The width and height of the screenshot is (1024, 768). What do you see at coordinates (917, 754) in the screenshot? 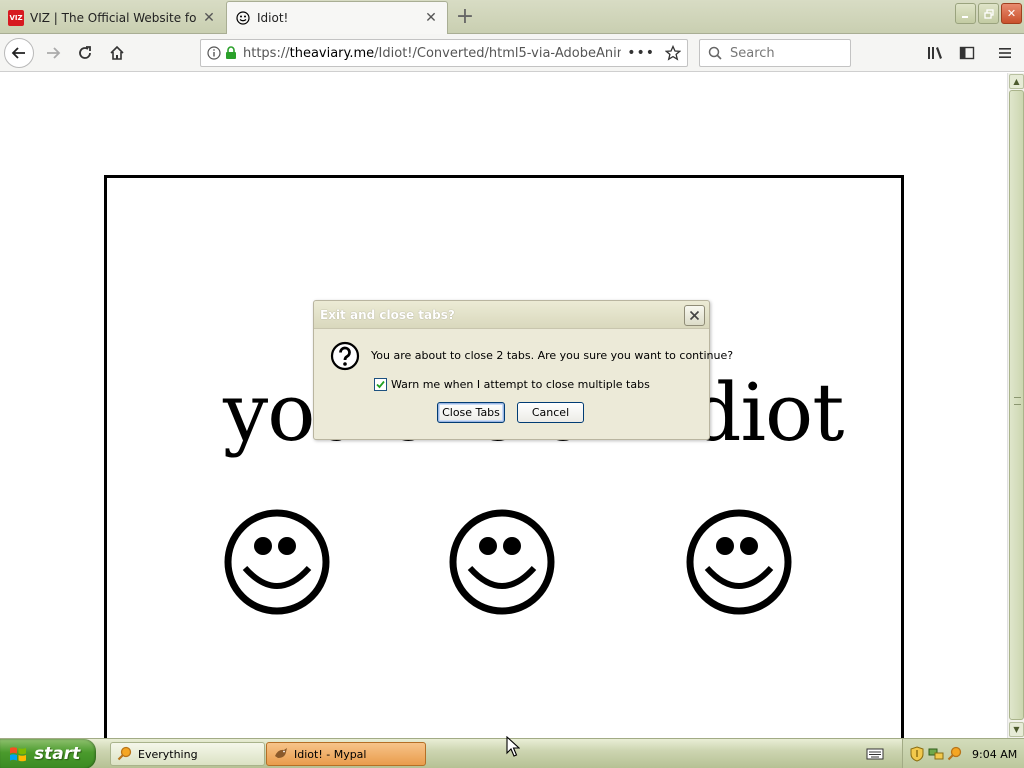
I see `security-shield-icon` at bounding box center [917, 754].